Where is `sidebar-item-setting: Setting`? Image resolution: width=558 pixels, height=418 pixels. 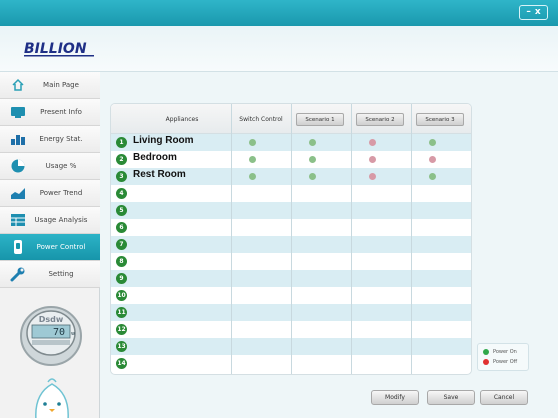 sidebar-item-setting: Setting is located at coordinates (50, 274).